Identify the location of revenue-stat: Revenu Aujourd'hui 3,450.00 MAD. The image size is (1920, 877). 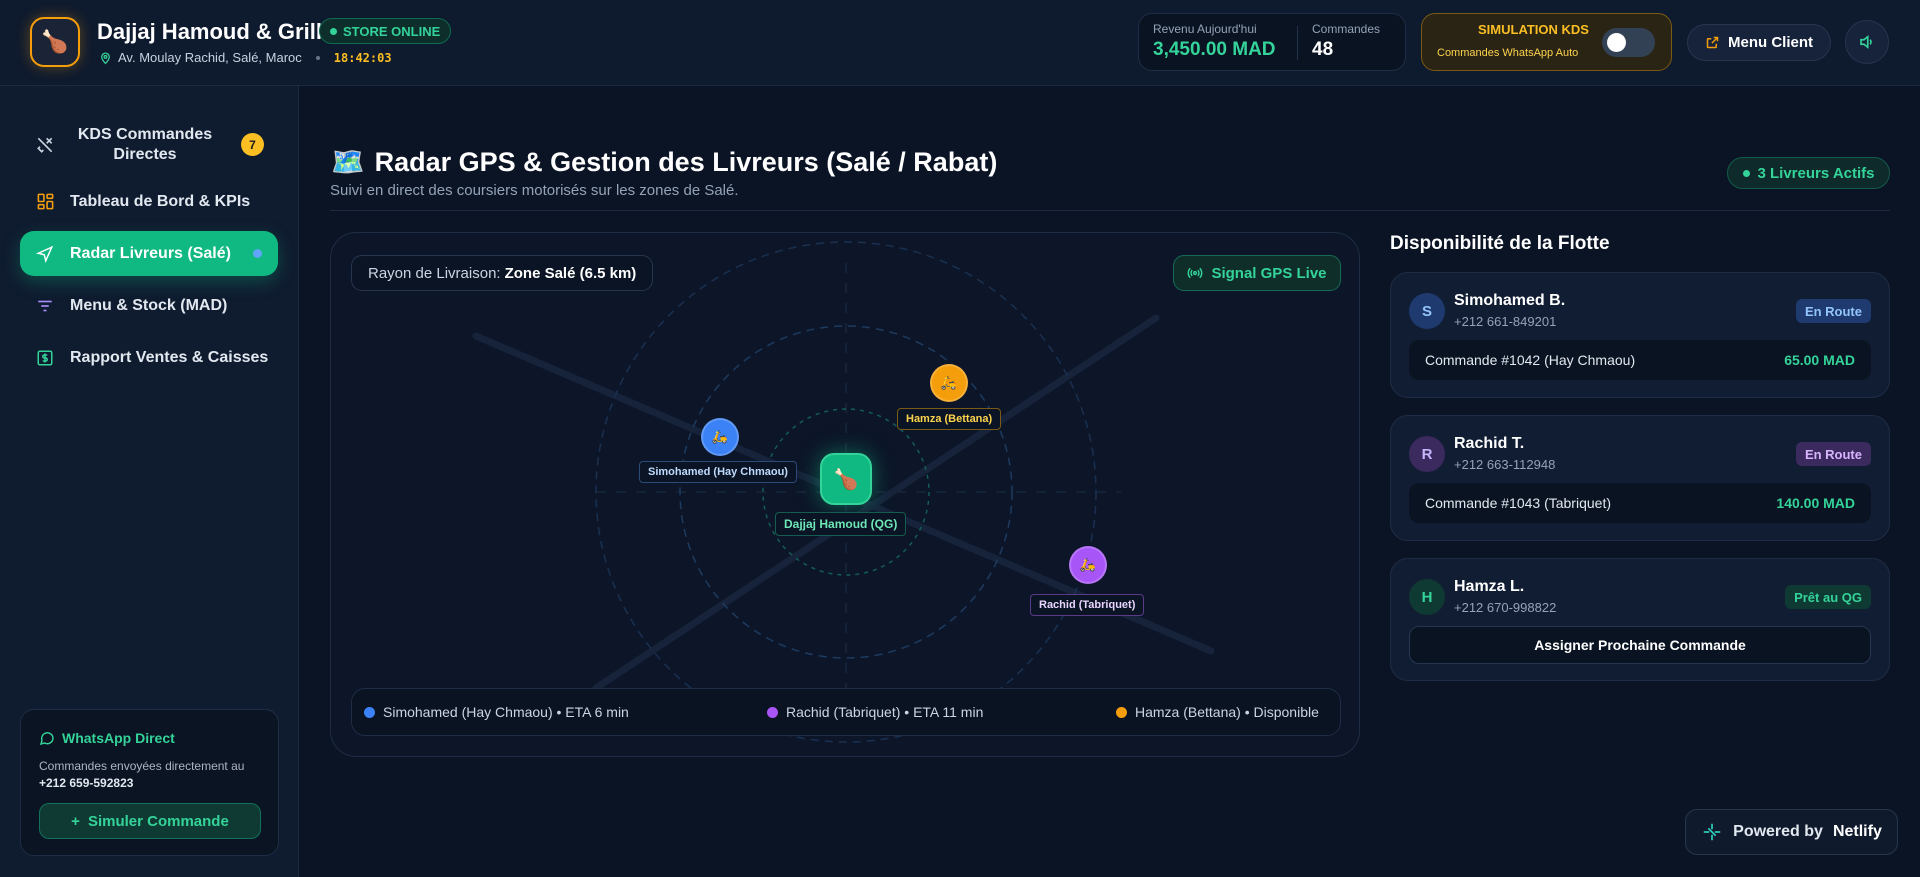
(1214, 41).